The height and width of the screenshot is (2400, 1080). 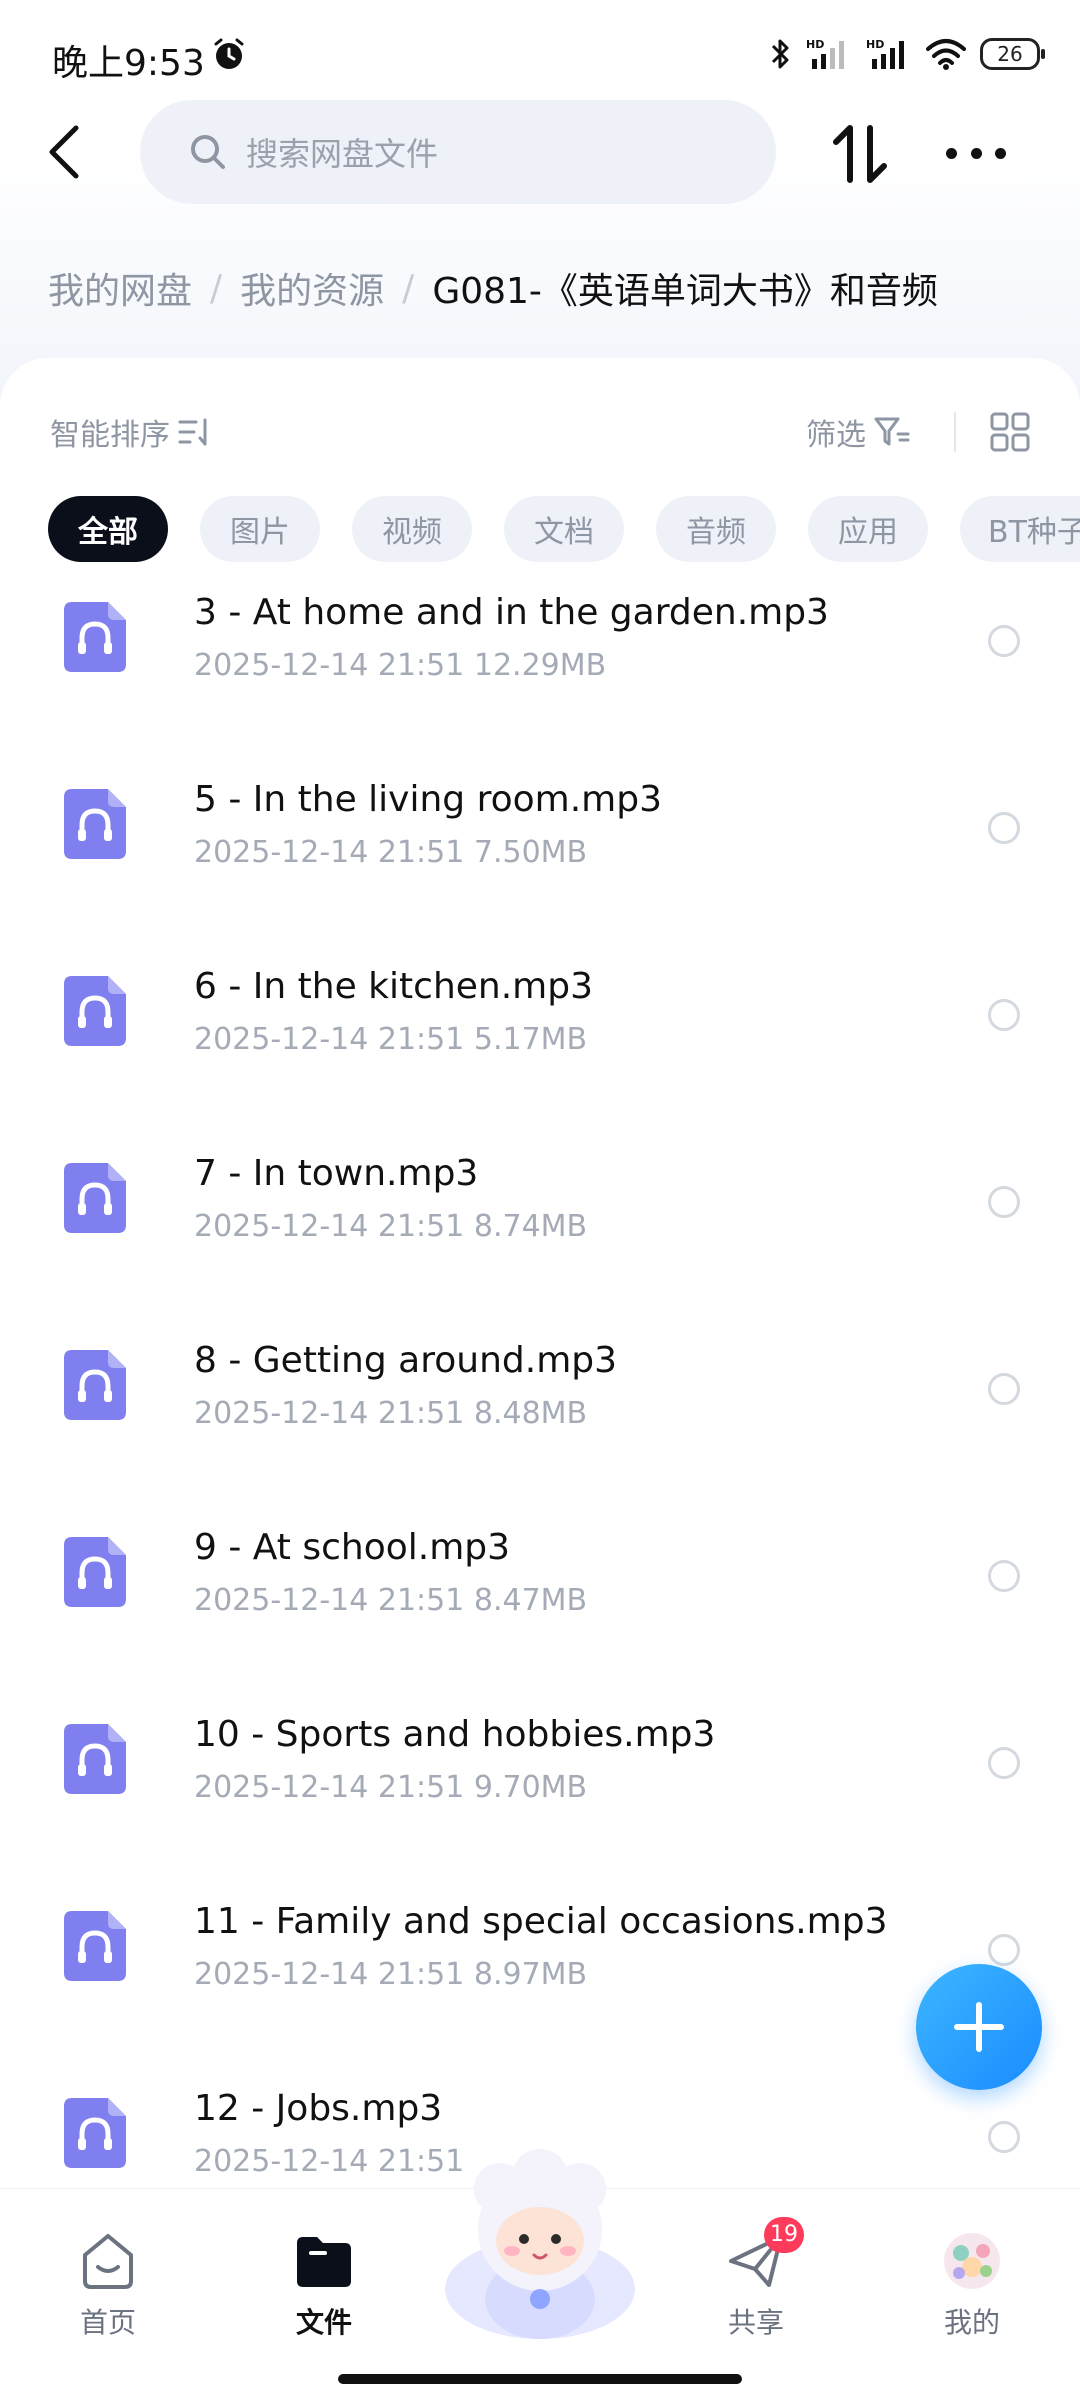 I want to click on chip-videos: 视频, so click(x=412, y=529).